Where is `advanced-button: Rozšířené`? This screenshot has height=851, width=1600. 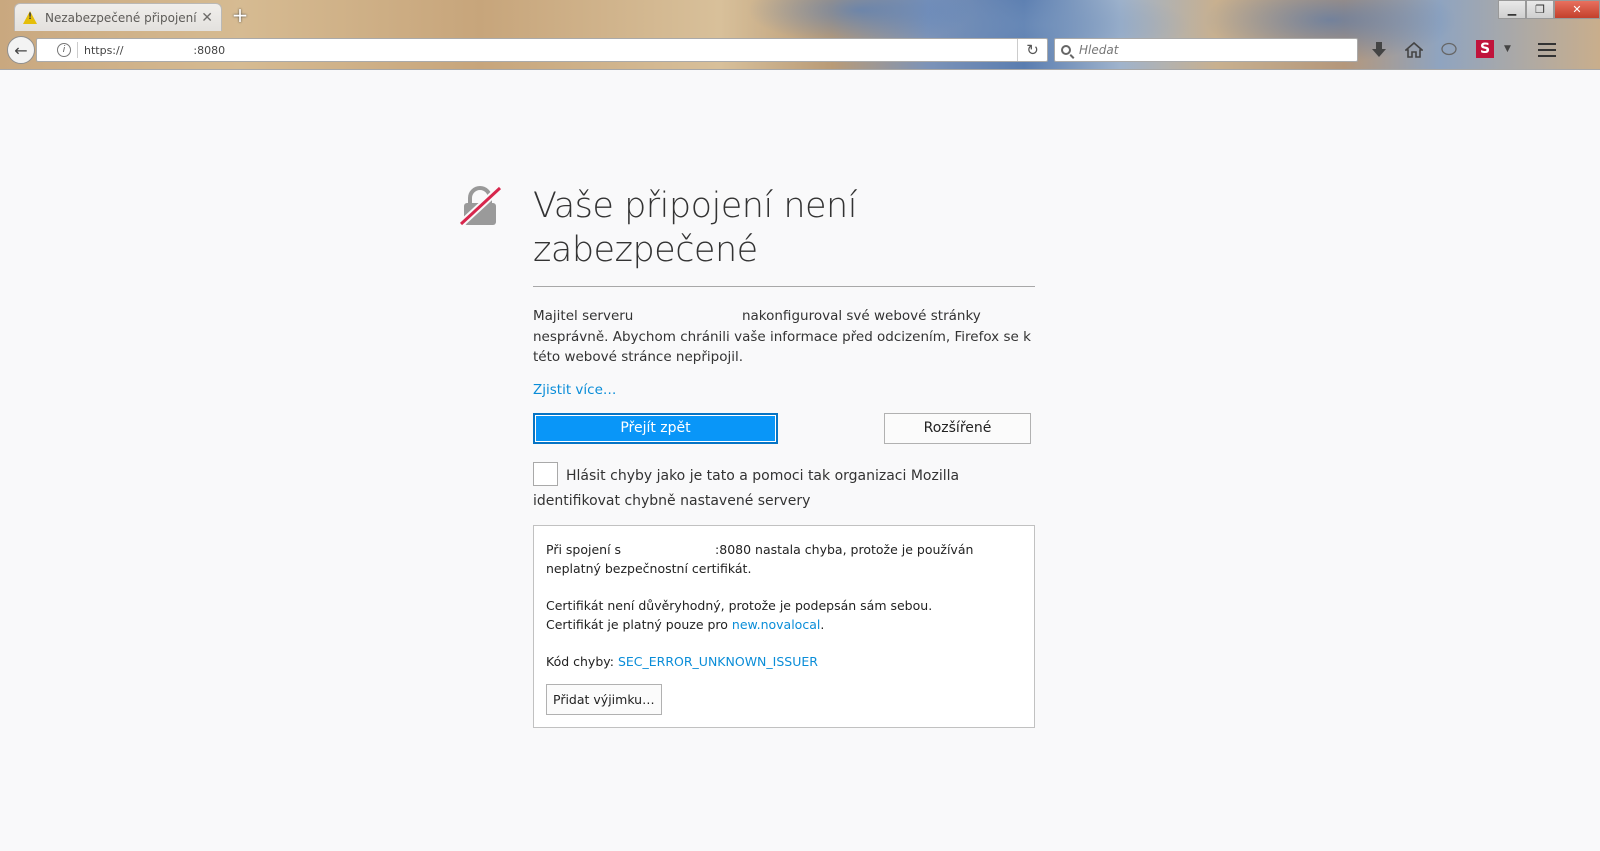 advanced-button: Rozšířené is located at coordinates (957, 428).